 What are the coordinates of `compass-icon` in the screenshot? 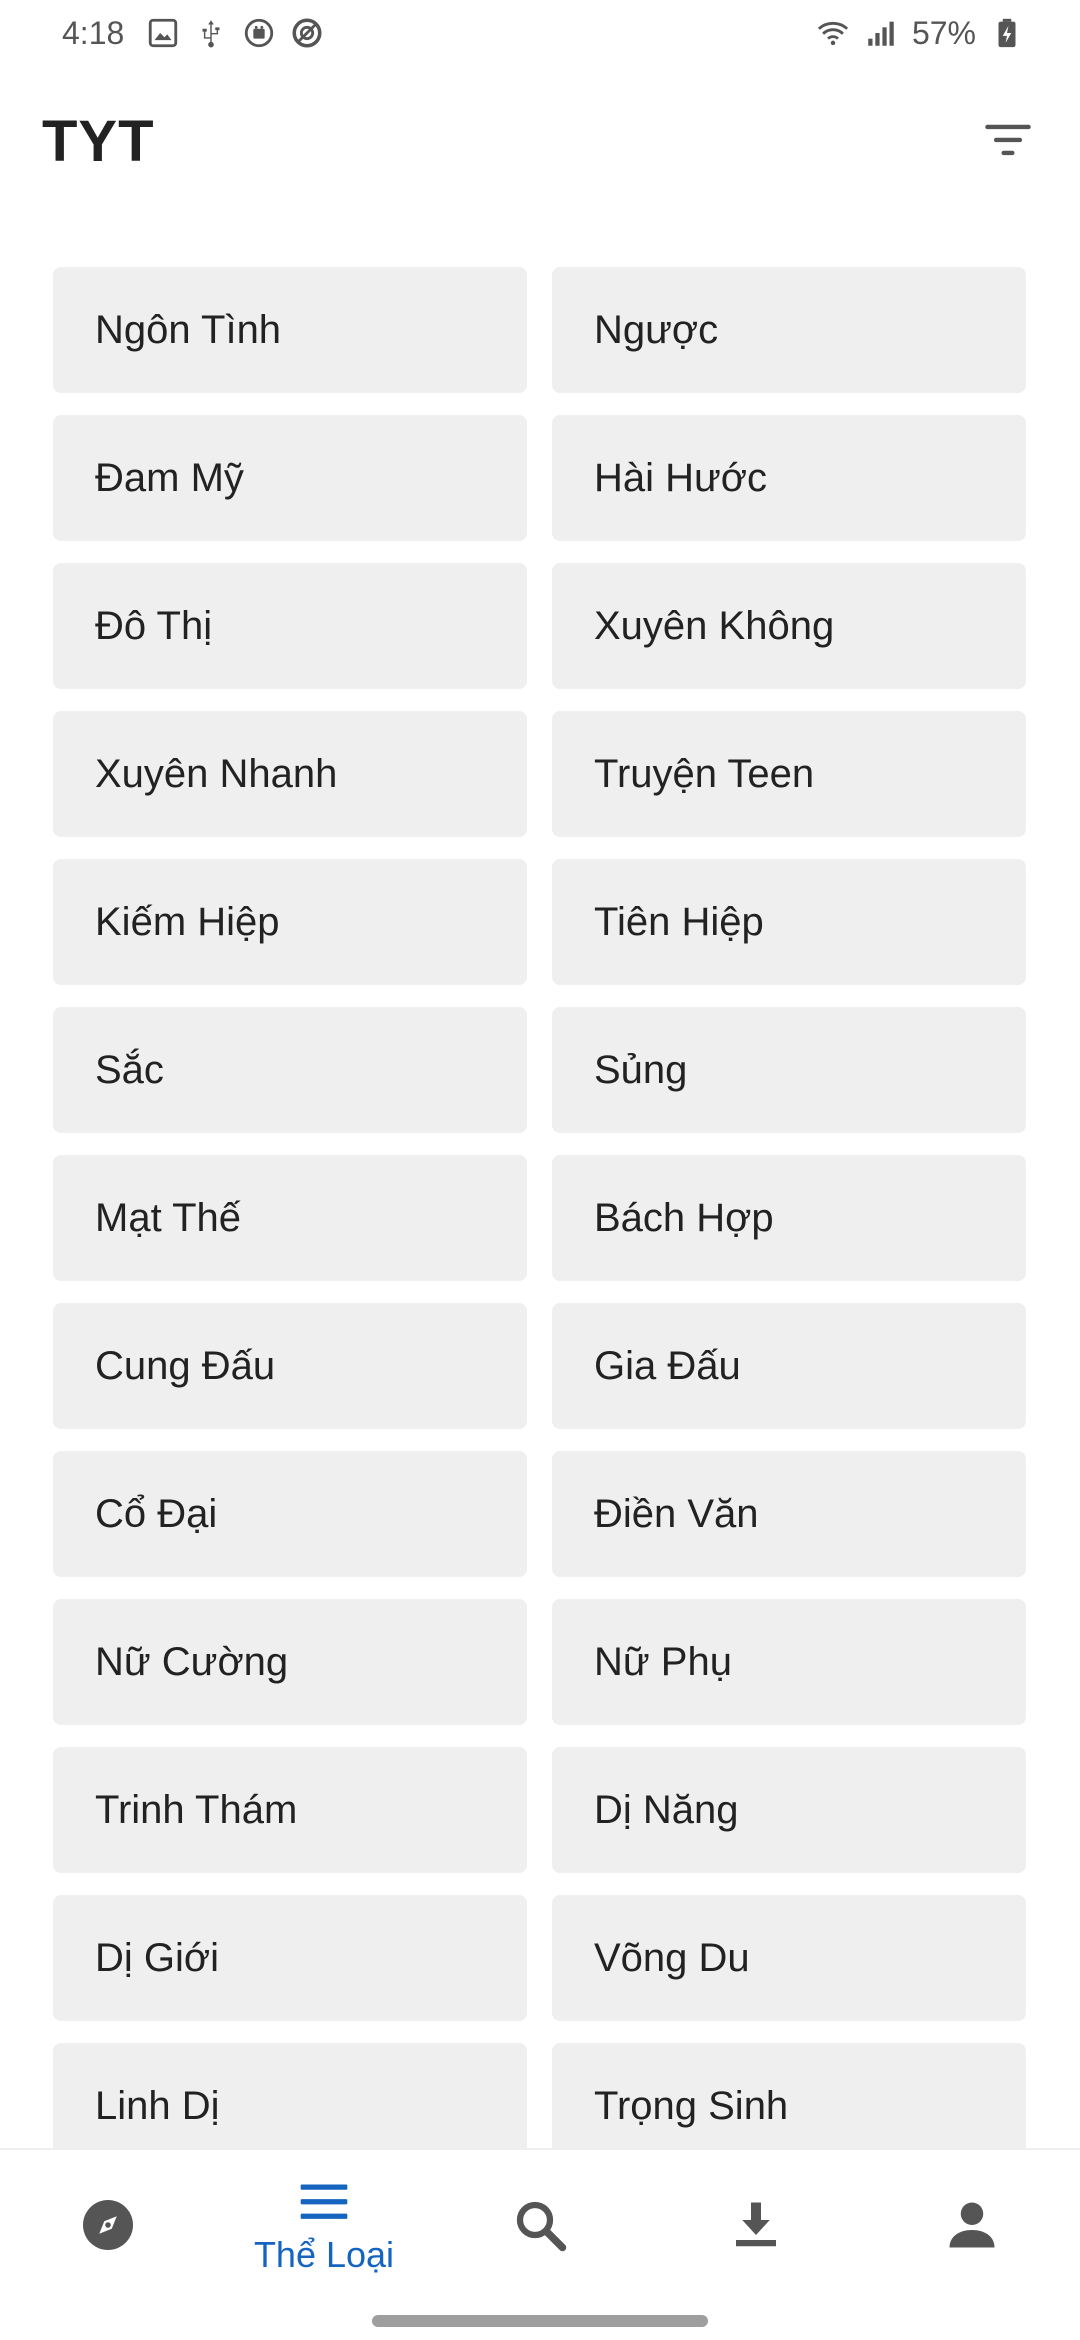 It's located at (108, 2225).